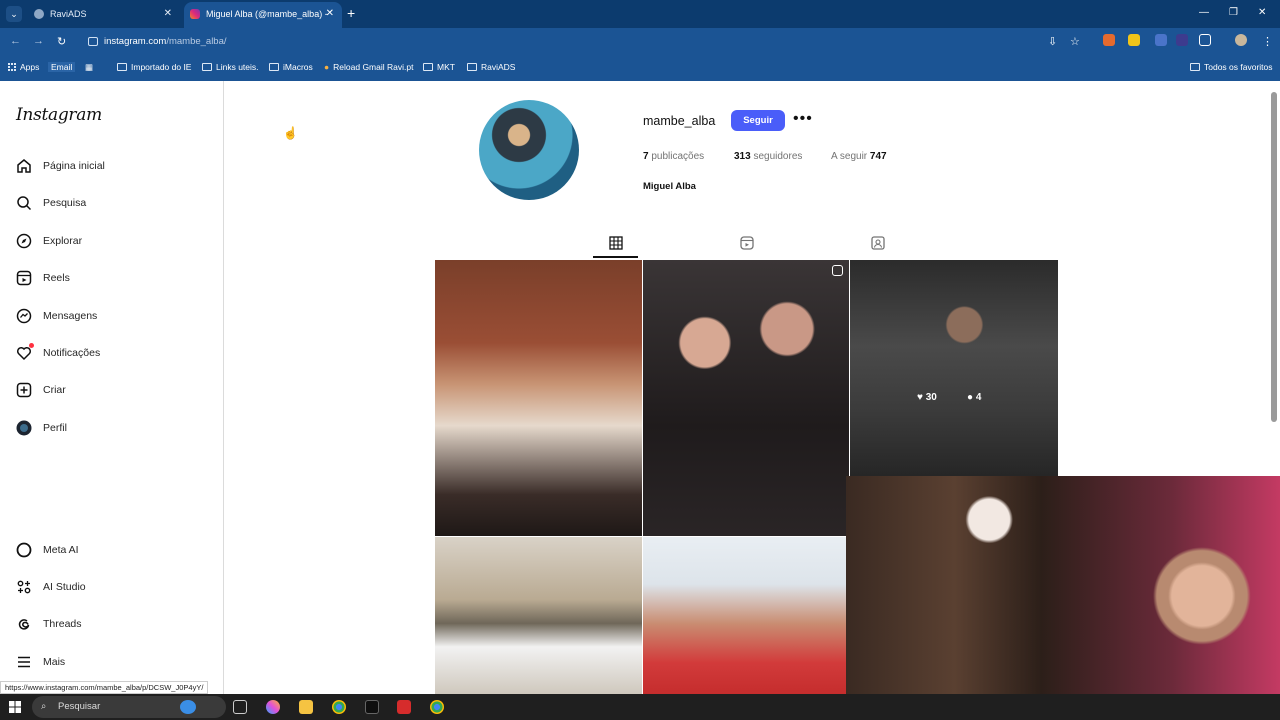 This screenshot has height=720, width=1280. What do you see at coordinates (111, 390) in the screenshot?
I see `sidebar-item-create: Criar` at bounding box center [111, 390].